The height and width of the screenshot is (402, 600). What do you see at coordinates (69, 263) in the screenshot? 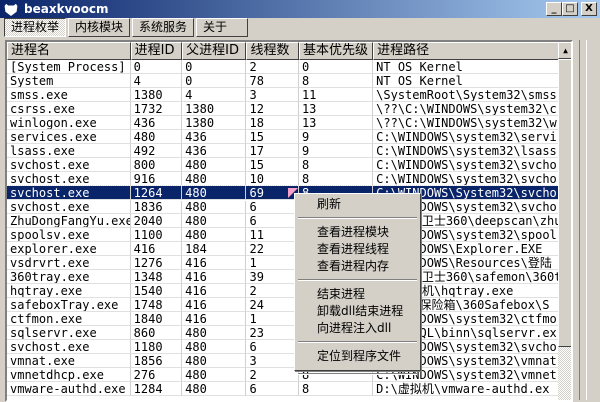
I see `cell-name: vsdrvrt.exe` at bounding box center [69, 263].